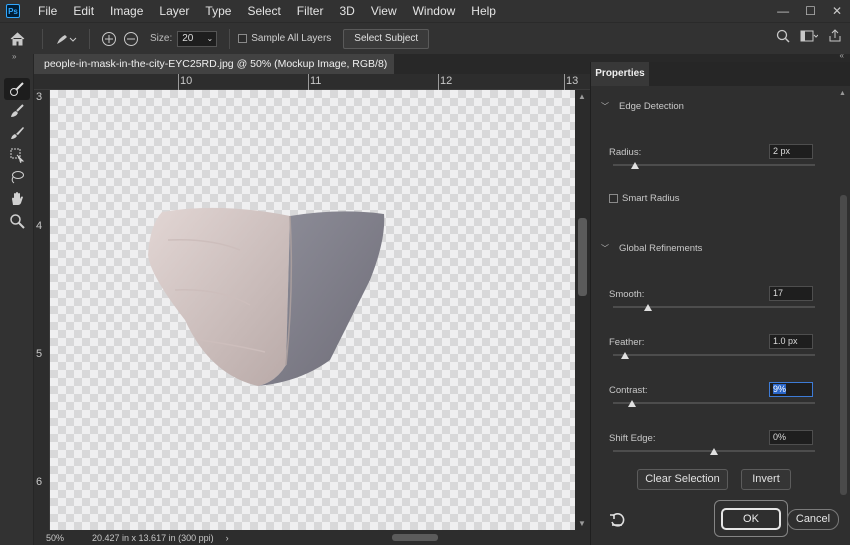 The width and height of the screenshot is (850, 545). I want to click on menu-3d: 3D, so click(346, 11).